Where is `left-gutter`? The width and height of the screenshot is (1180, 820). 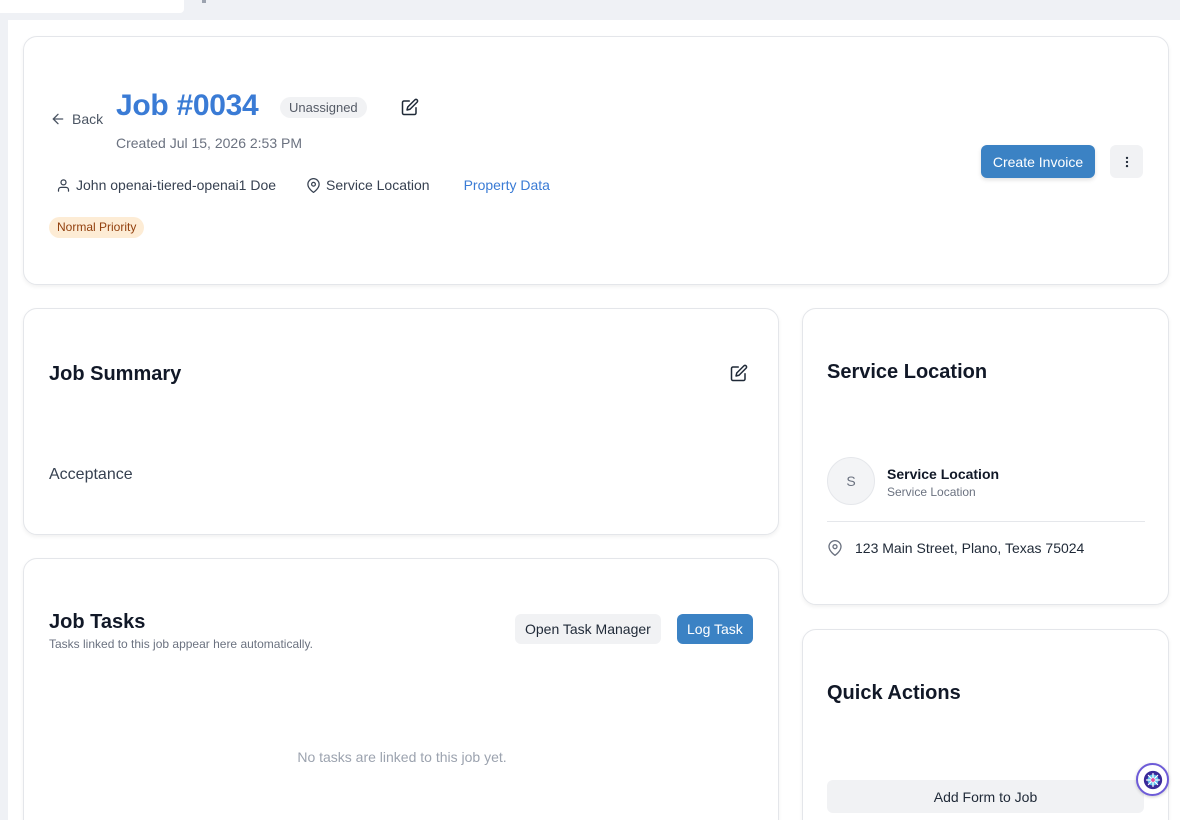 left-gutter is located at coordinates (4, 420).